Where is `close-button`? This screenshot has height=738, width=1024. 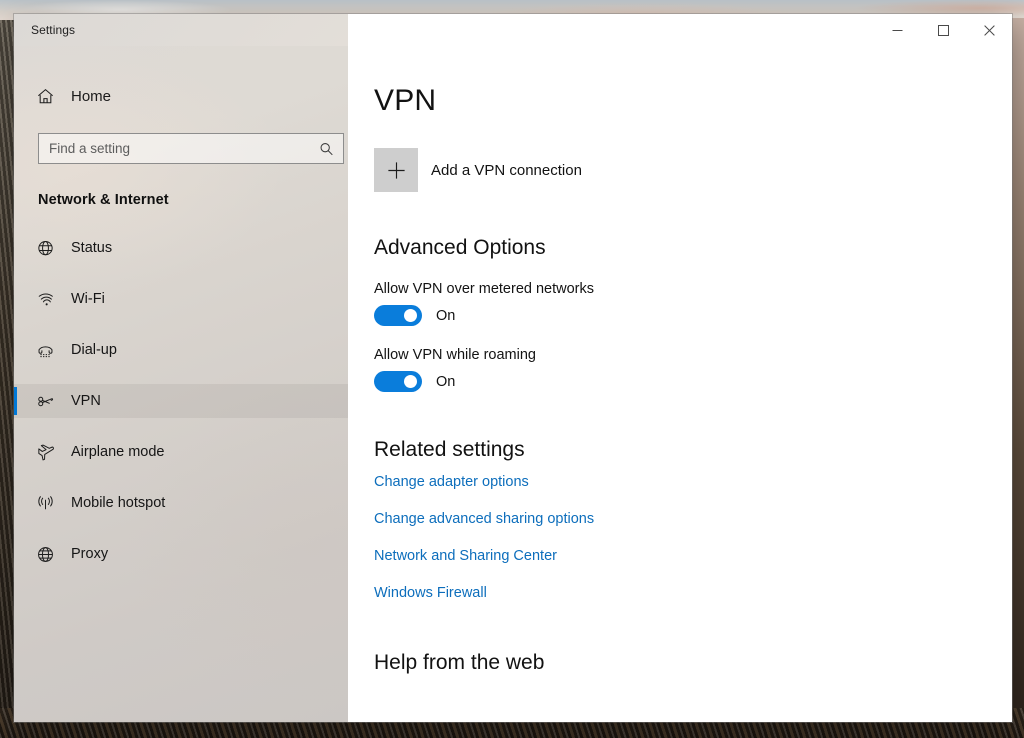
close-button is located at coordinates (989, 30).